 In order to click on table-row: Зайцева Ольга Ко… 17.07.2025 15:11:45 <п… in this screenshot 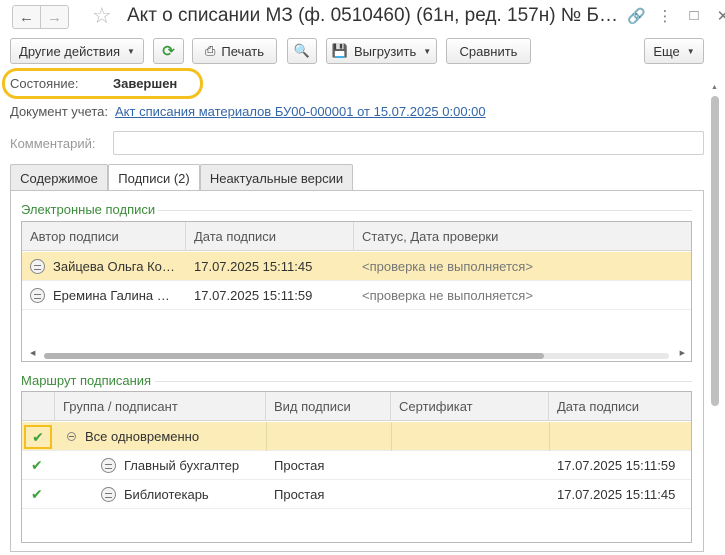, I will do `click(356, 266)`.